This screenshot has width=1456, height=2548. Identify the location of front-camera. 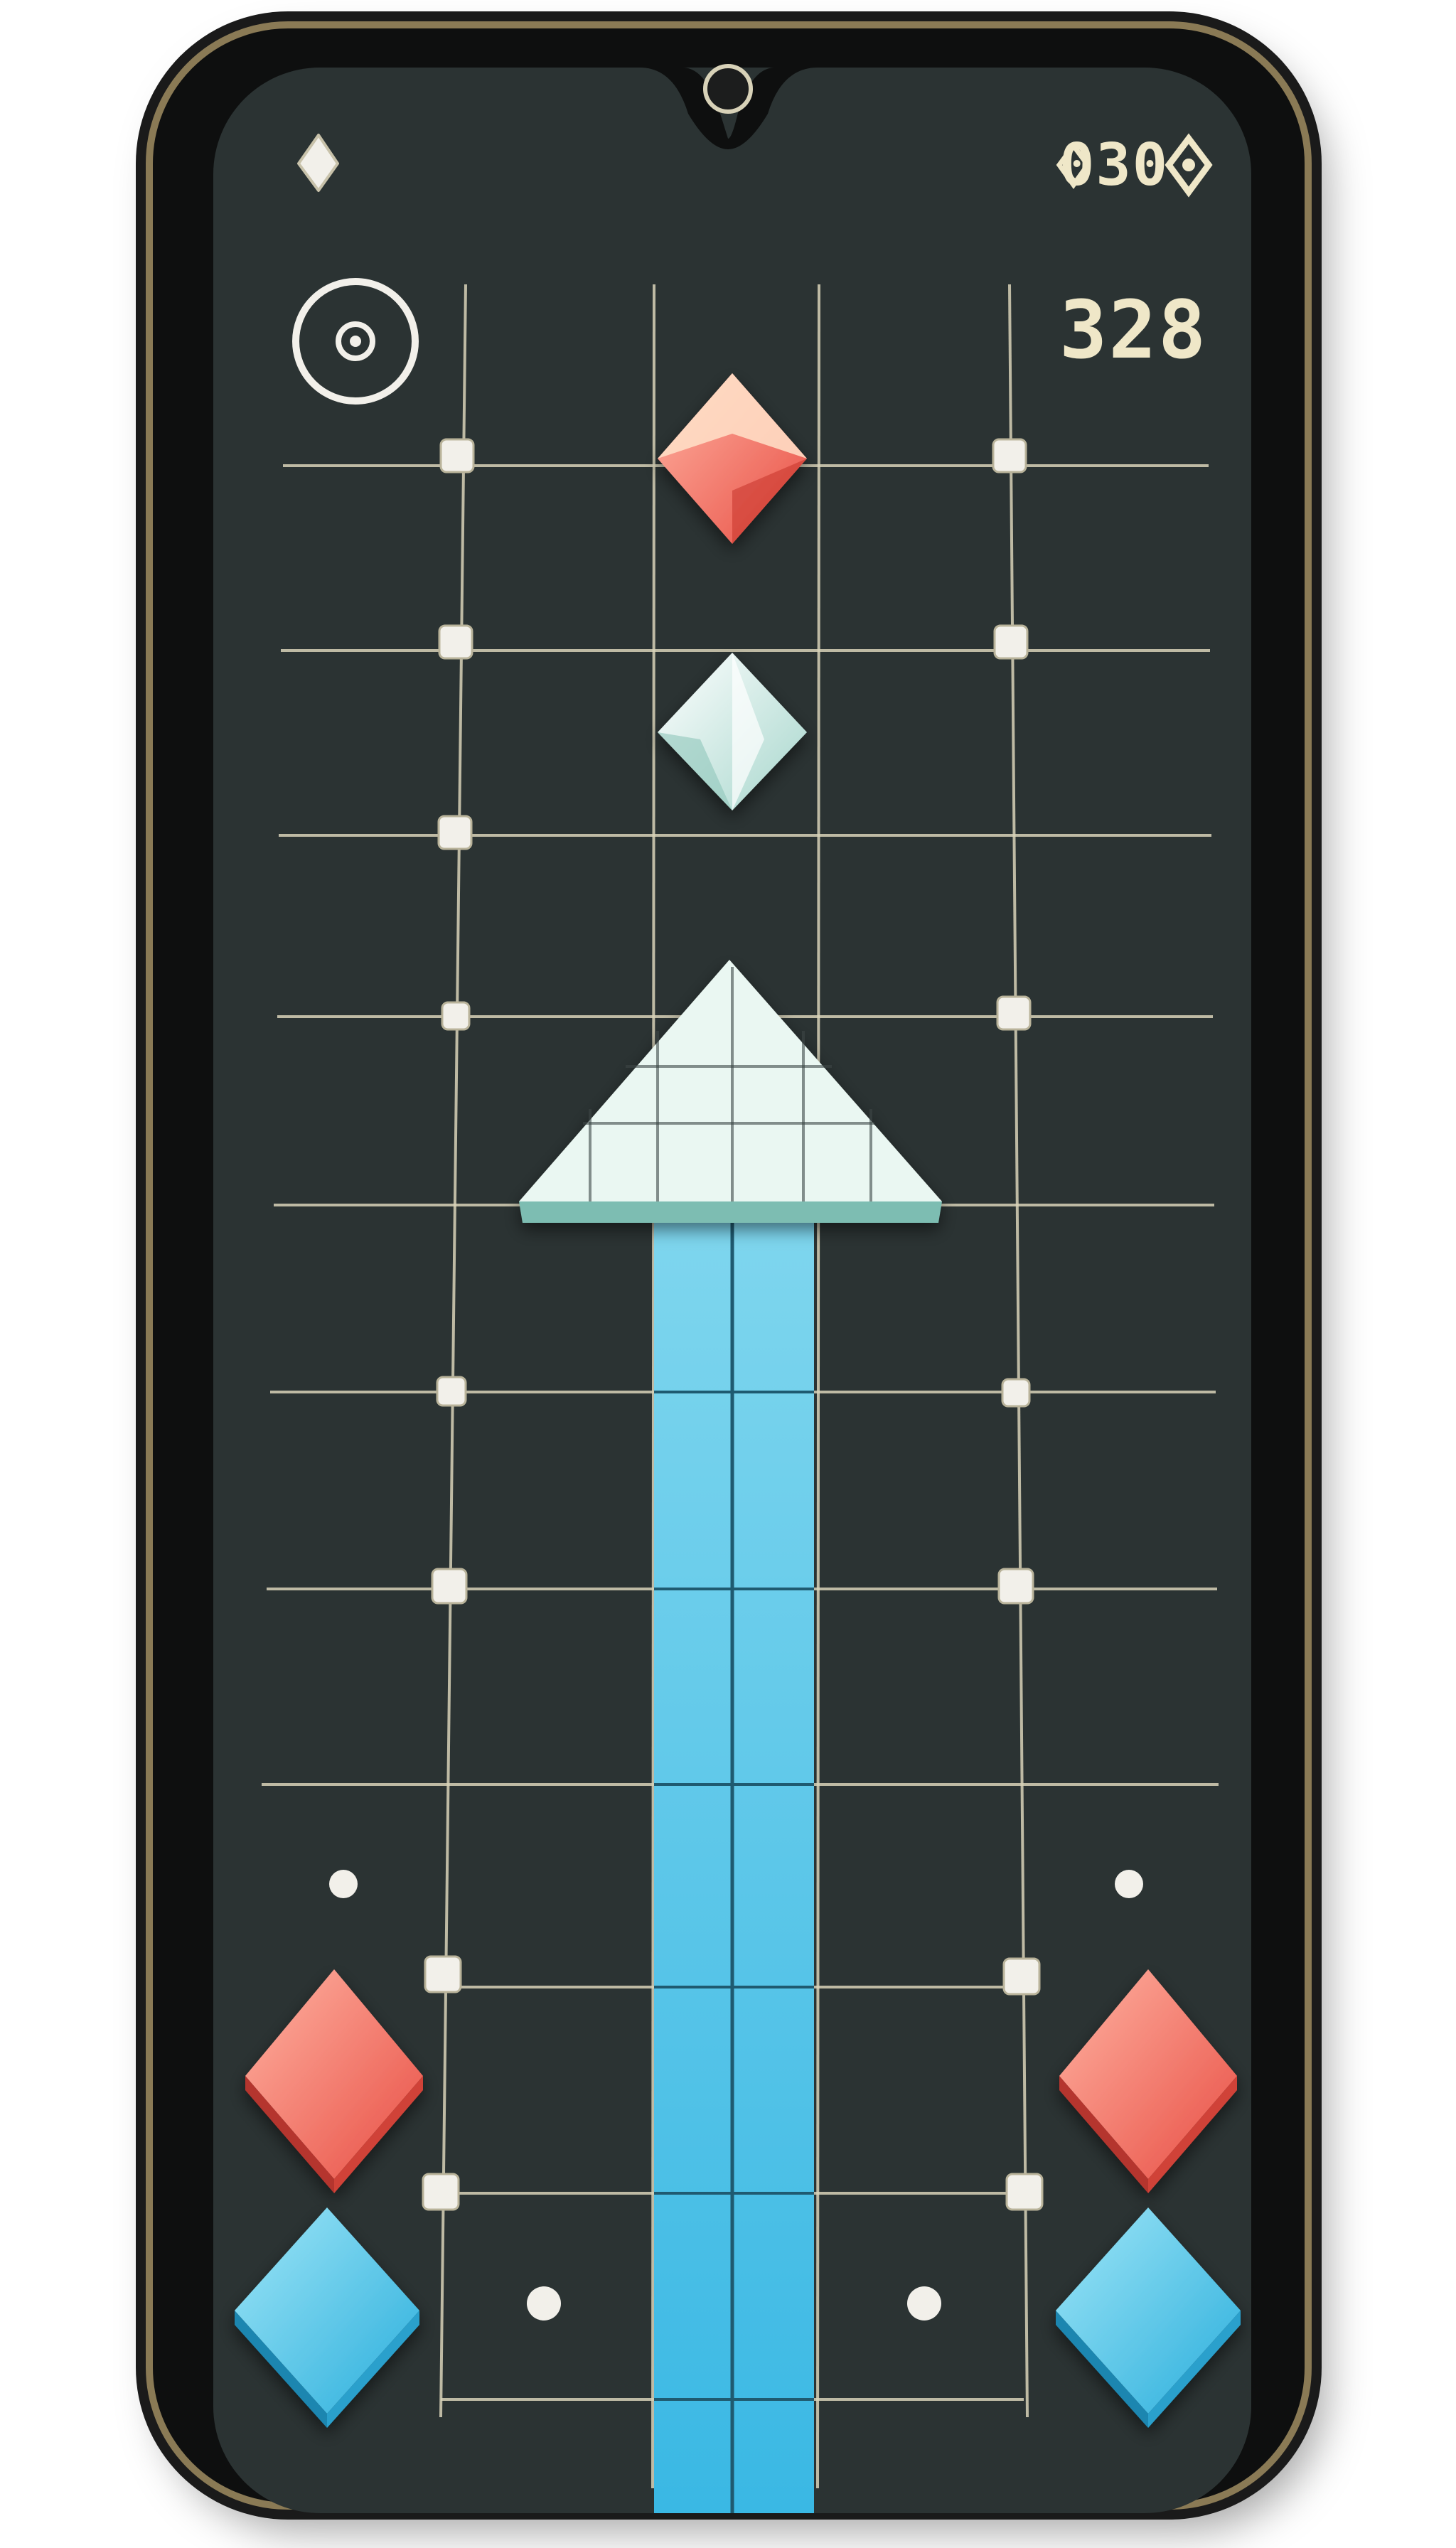
(728, 89).